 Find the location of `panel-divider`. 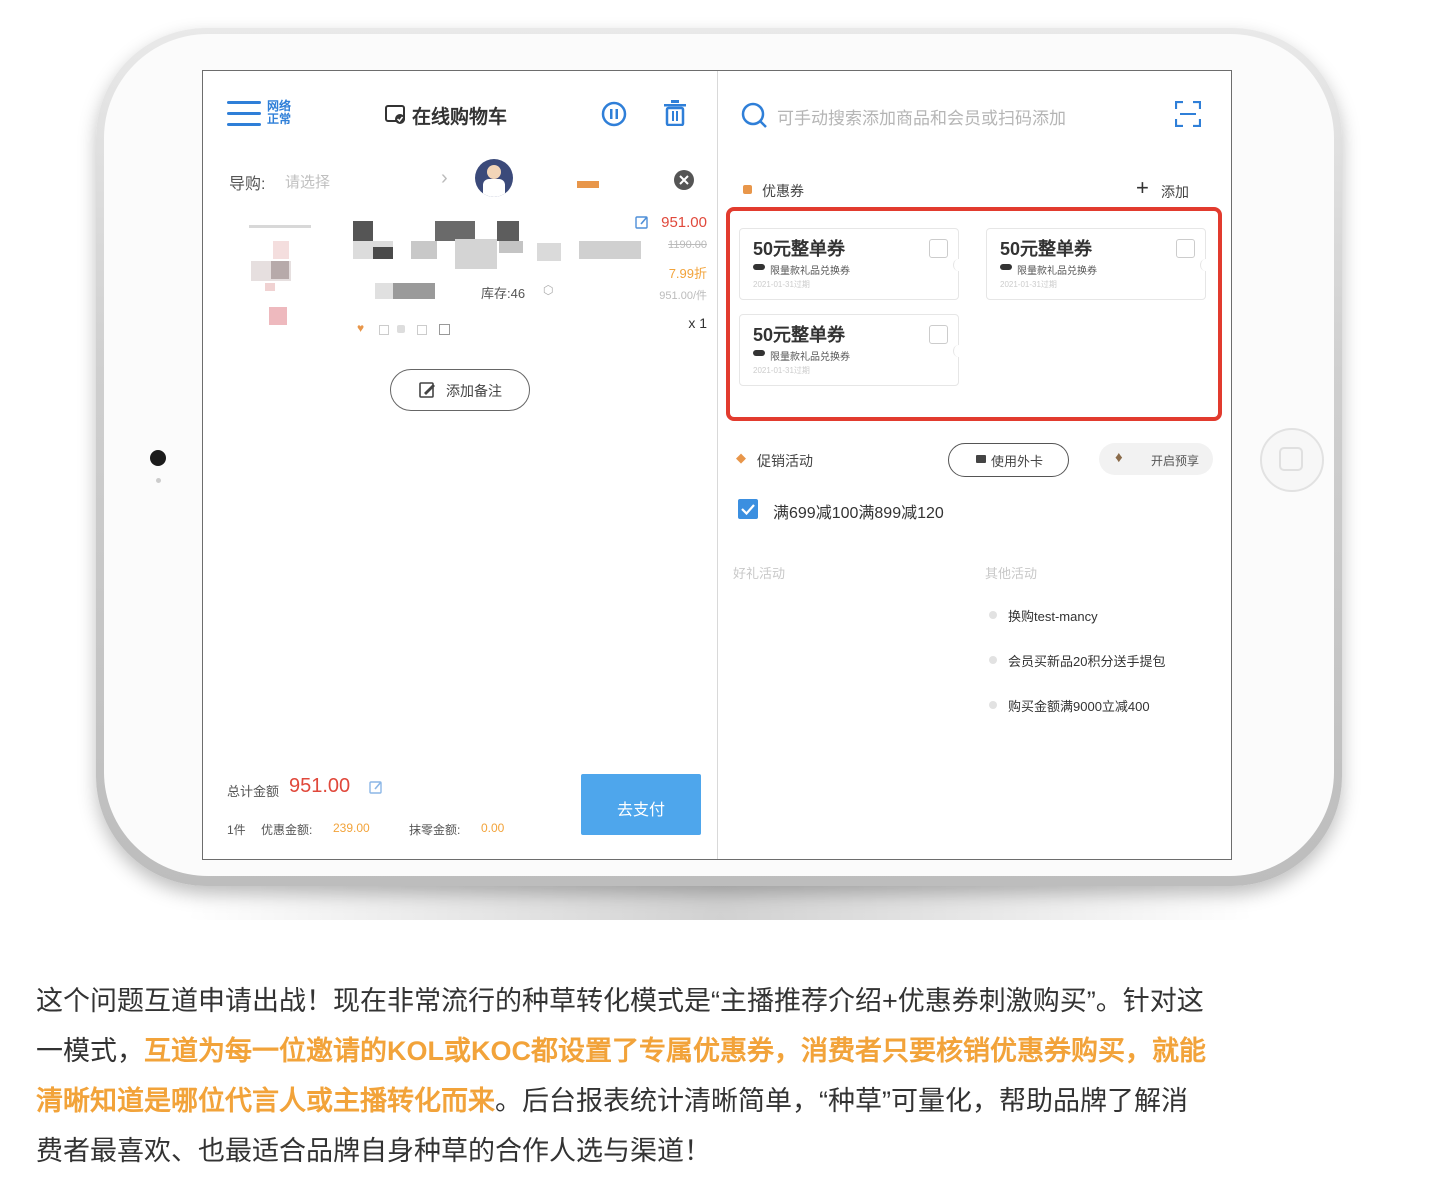

panel-divider is located at coordinates (717, 465).